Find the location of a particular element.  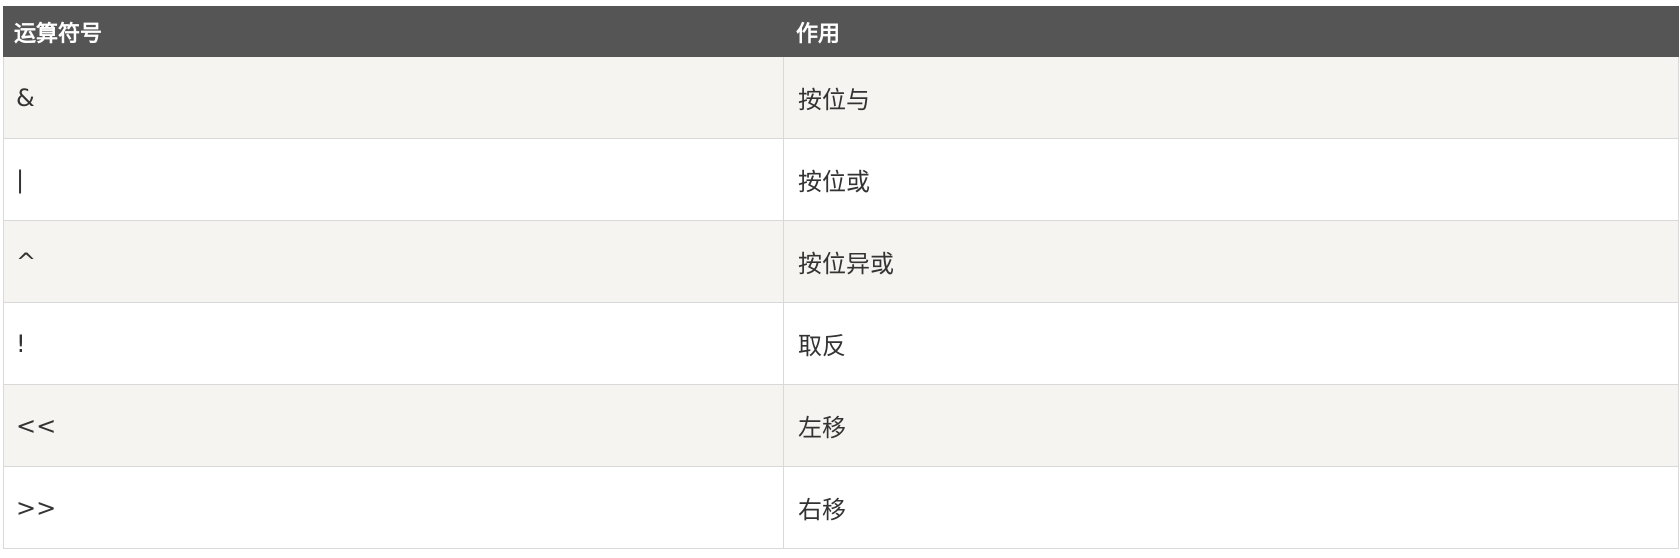

operator-cell: & is located at coordinates (393, 97).